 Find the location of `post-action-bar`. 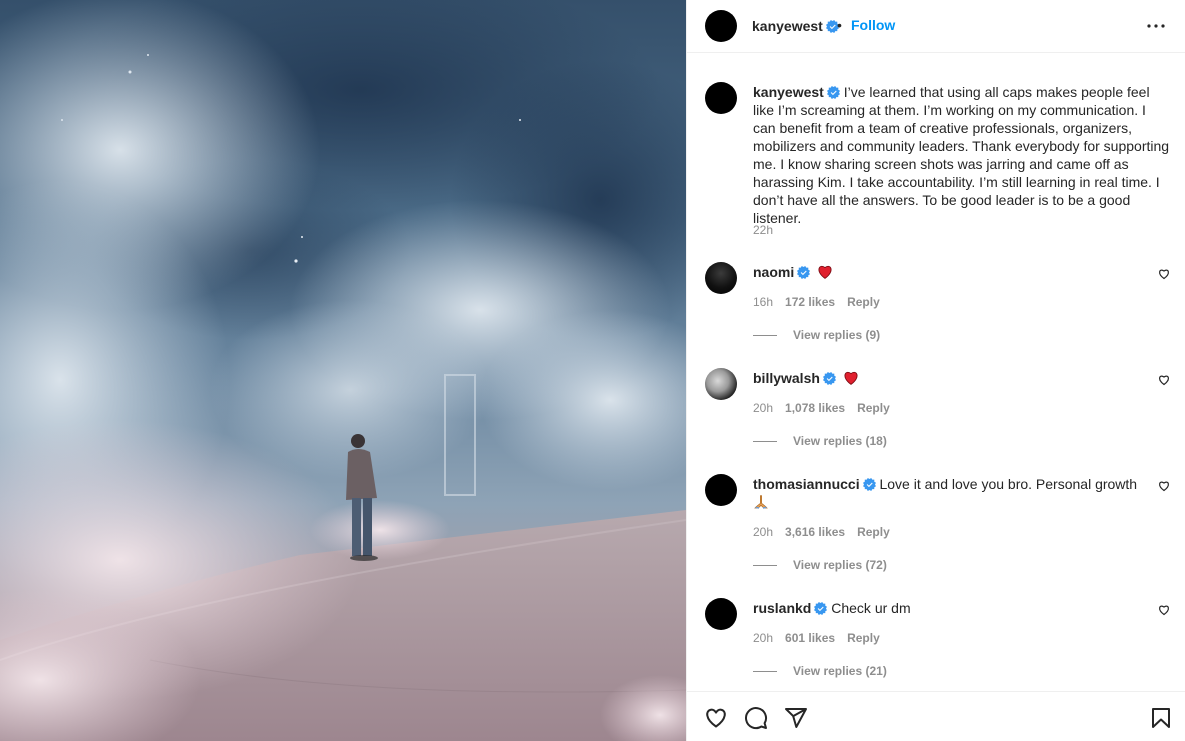

post-action-bar is located at coordinates (936, 716).